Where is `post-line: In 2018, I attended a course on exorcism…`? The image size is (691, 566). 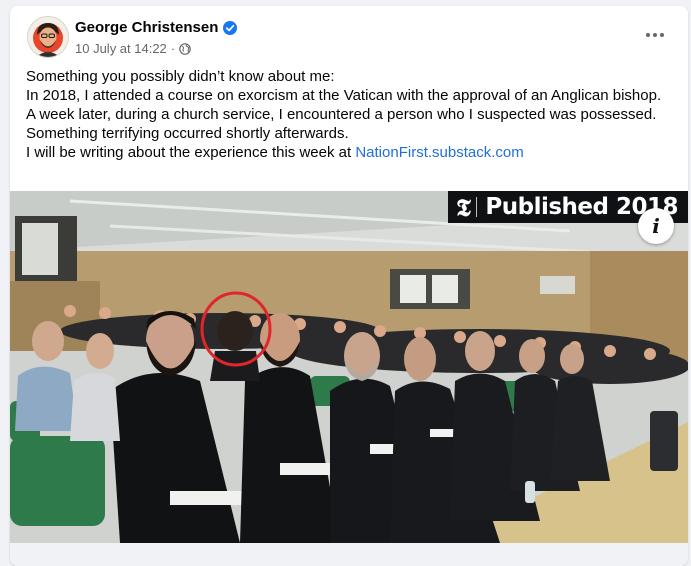 post-line: In 2018, I attended a course on exorcism… is located at coordinates (344, 95).